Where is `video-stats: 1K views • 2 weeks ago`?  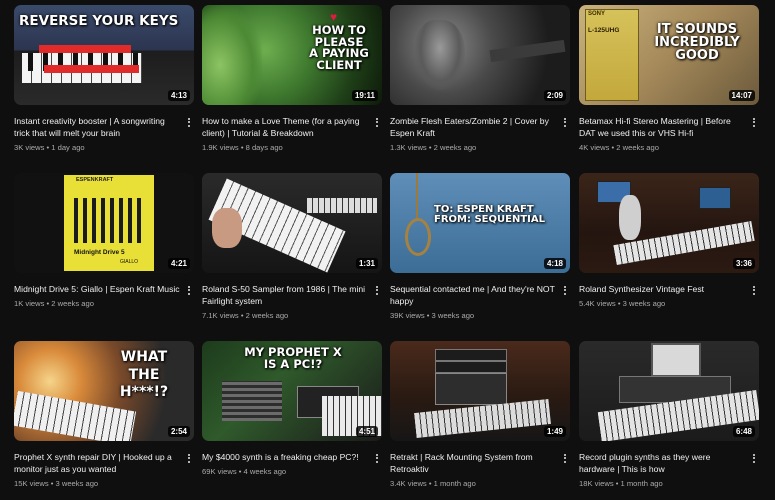 video-stats: 1K views • 2 weeks ago is located at coordinates (54, 303).